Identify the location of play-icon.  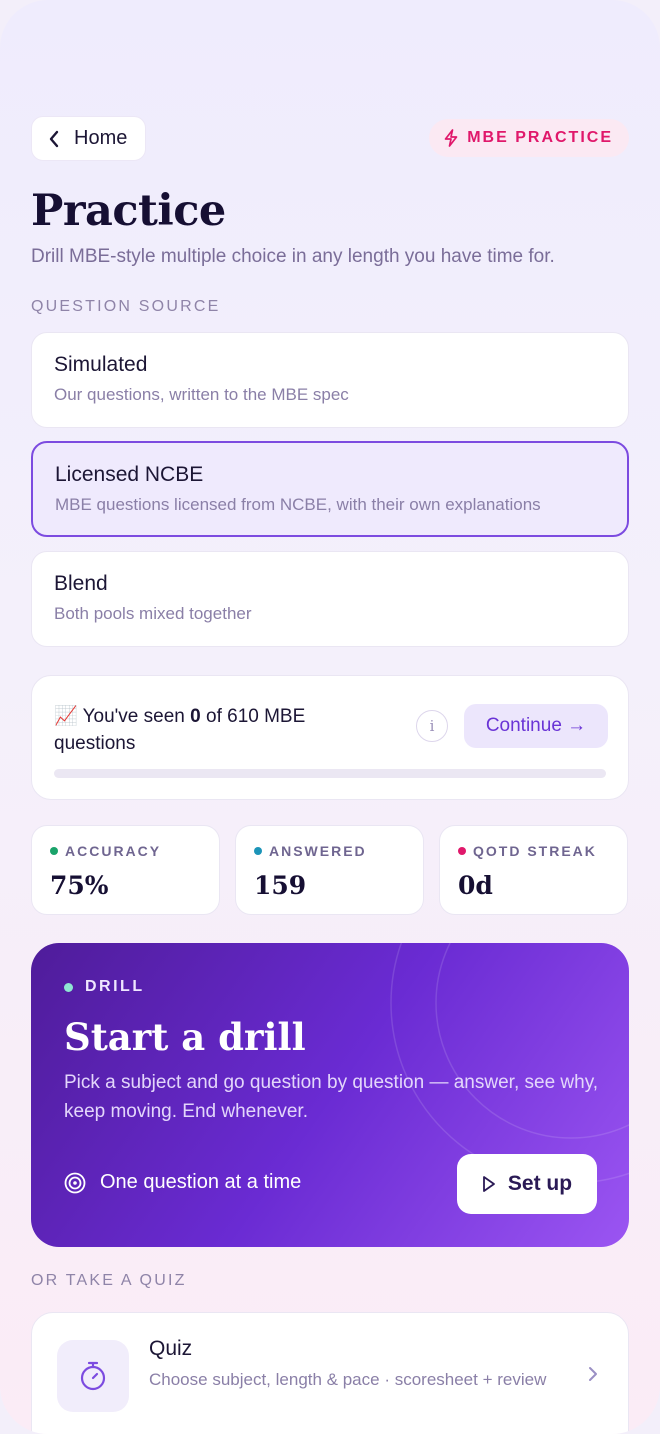
(489, 1184).